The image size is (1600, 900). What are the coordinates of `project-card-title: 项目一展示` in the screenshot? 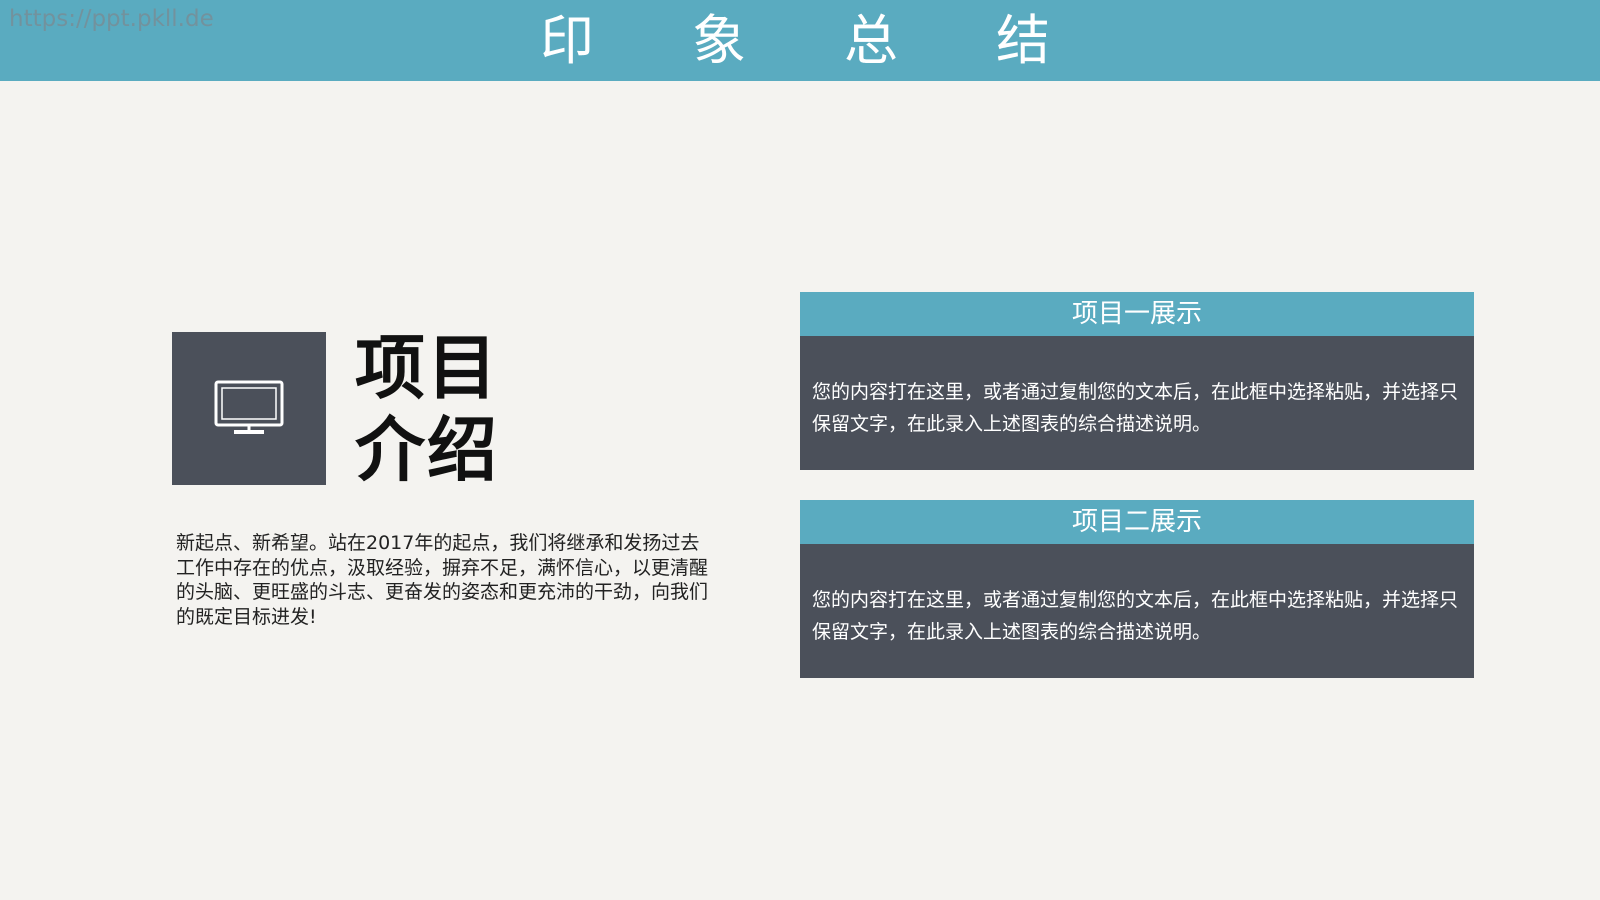 It's located at (1137, 314).